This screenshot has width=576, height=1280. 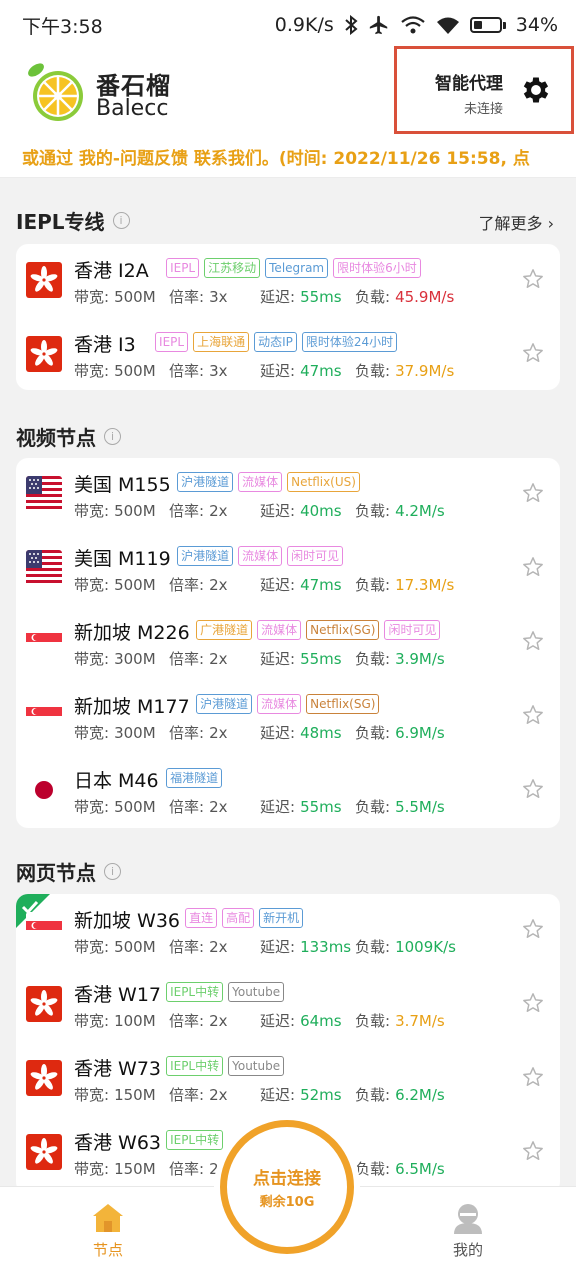 I want to click on learn-more-label: 了解更多, so click(x=510, y=223).